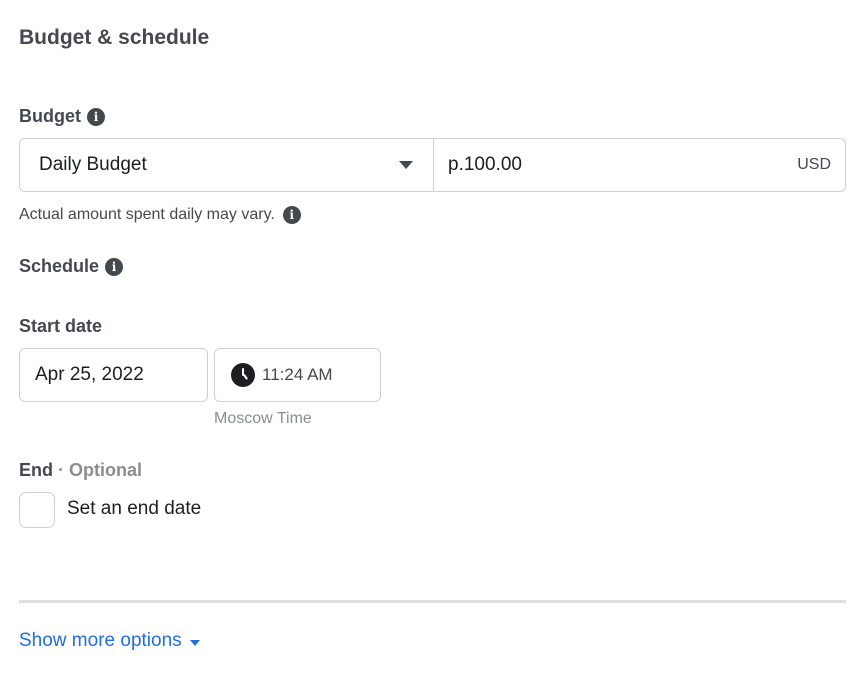  What do you see at coordinates (114, 37) in the screenshot?
I see `section-title: Budget & schedule` at bounding box center [114, 37].